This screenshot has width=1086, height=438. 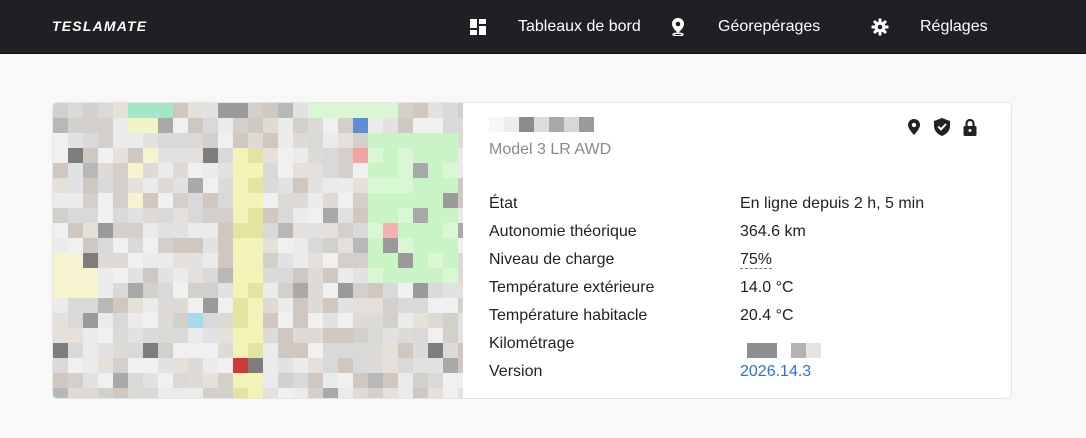 I want to click on gear-icon, so click(x=880, y=27).